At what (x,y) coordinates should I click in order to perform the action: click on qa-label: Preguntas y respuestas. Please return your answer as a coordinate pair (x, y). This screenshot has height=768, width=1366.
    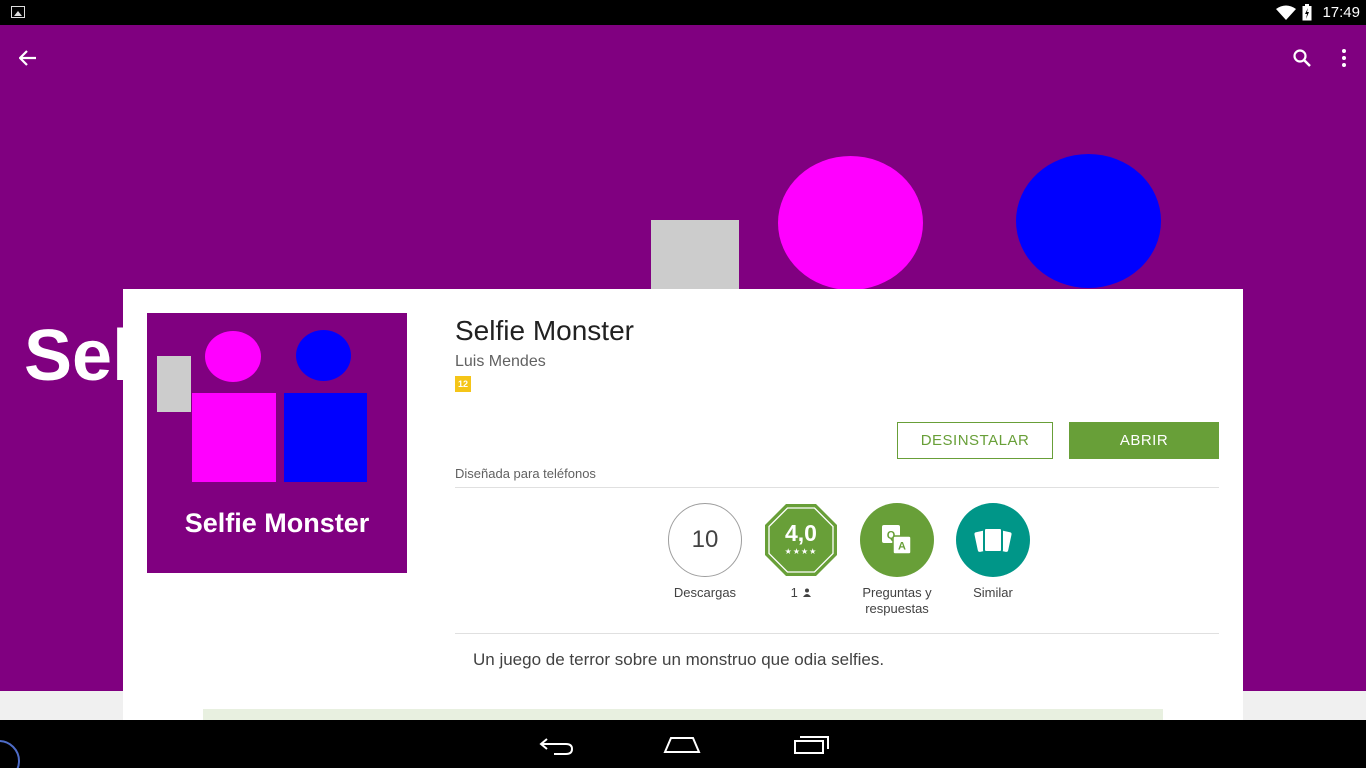
    Looking at the image, I should click on (897, 601).